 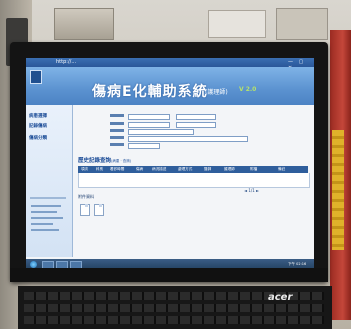 What do you see at coordinates (84, 24) in the screenshot?
I see `desk-tray` at bounding box center [84, 24].